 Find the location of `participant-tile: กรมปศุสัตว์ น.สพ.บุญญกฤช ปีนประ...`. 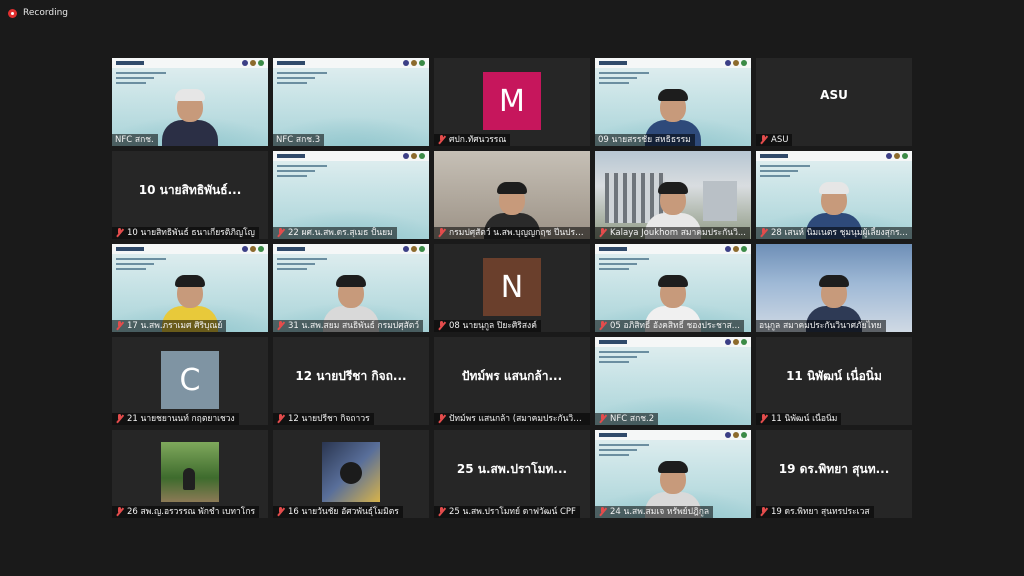

participant-tile: กรมปศุสัตว์ น.สพ.บุญญกฤช ปีนประ... is located at coordinates (512, 195).